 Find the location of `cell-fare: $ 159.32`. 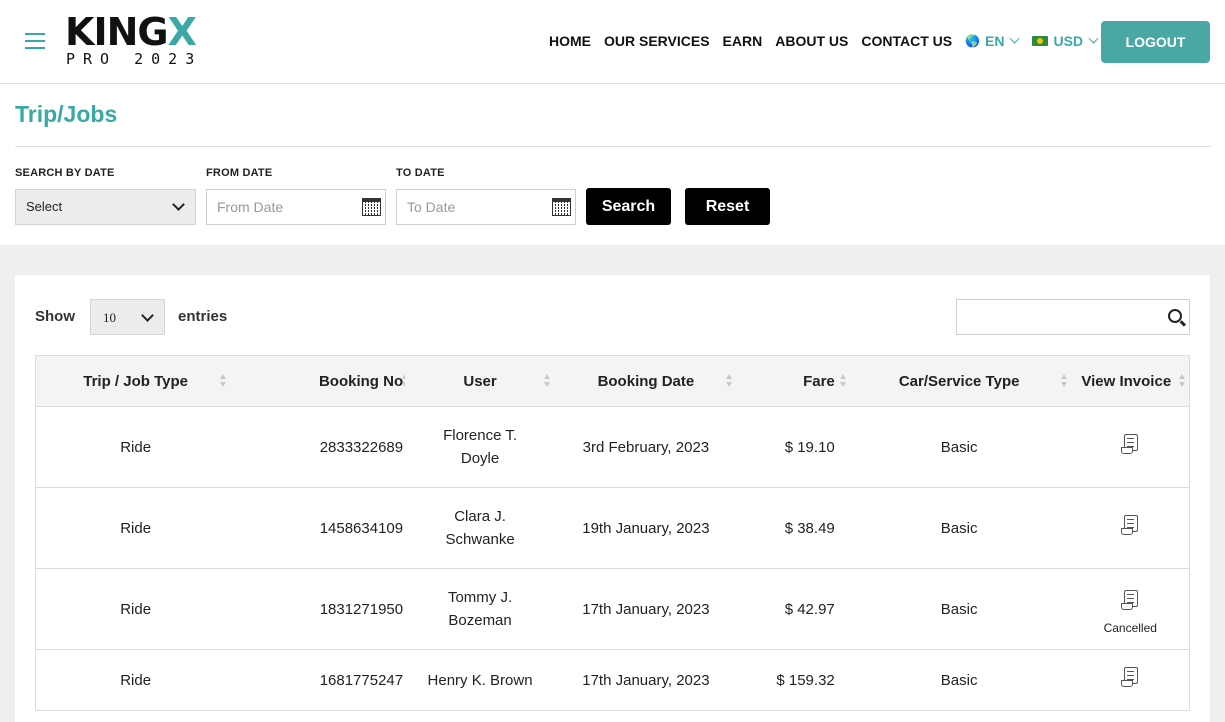

cell-fare: $ 159.32 is located at coordinates (791, 680).